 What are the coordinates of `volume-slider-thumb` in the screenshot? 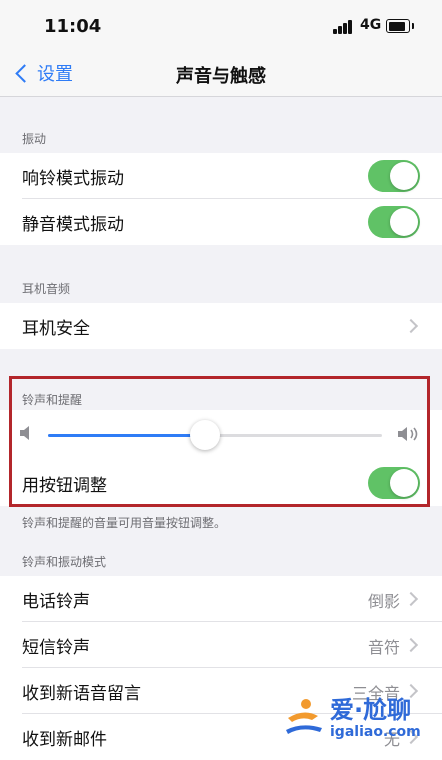 It's located at (204, 435).